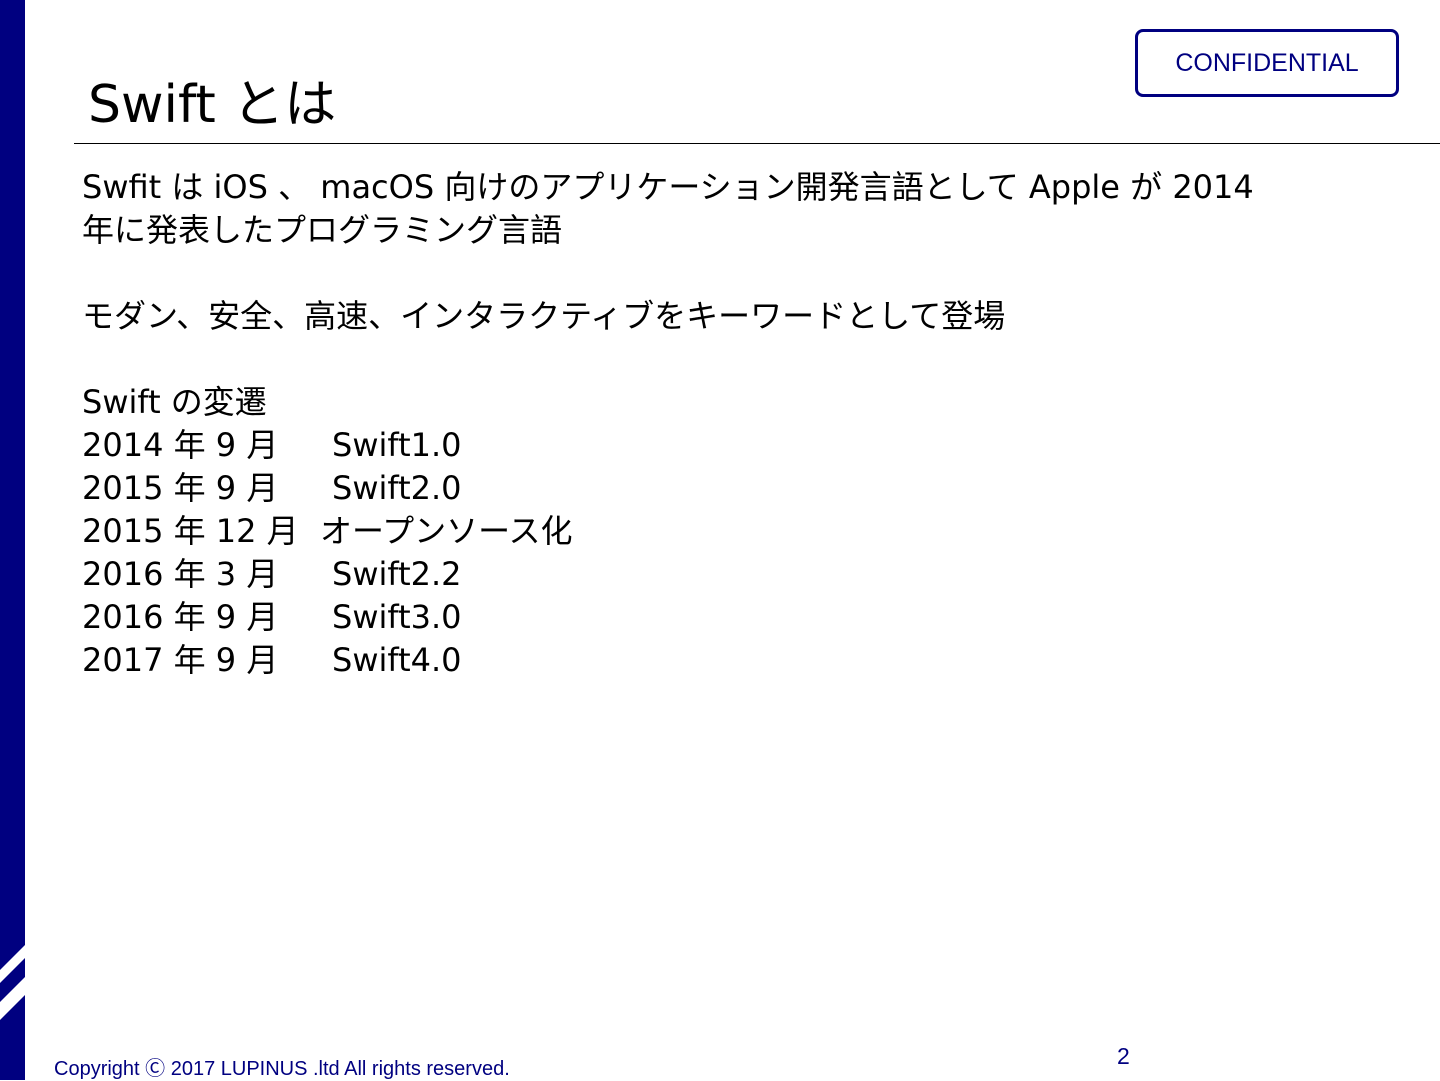  Describe the element at coordinates (397, 574) in the screenshot. I see `history-event: Swift2.2` at that location.